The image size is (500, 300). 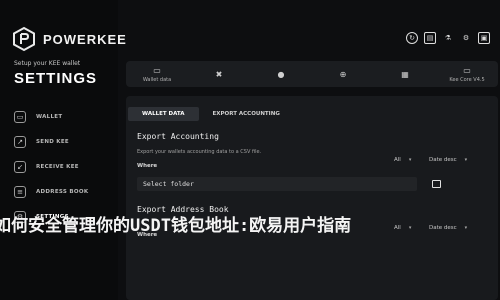 I want to click on computer-icon: ▭, so click(x=467, y=70).